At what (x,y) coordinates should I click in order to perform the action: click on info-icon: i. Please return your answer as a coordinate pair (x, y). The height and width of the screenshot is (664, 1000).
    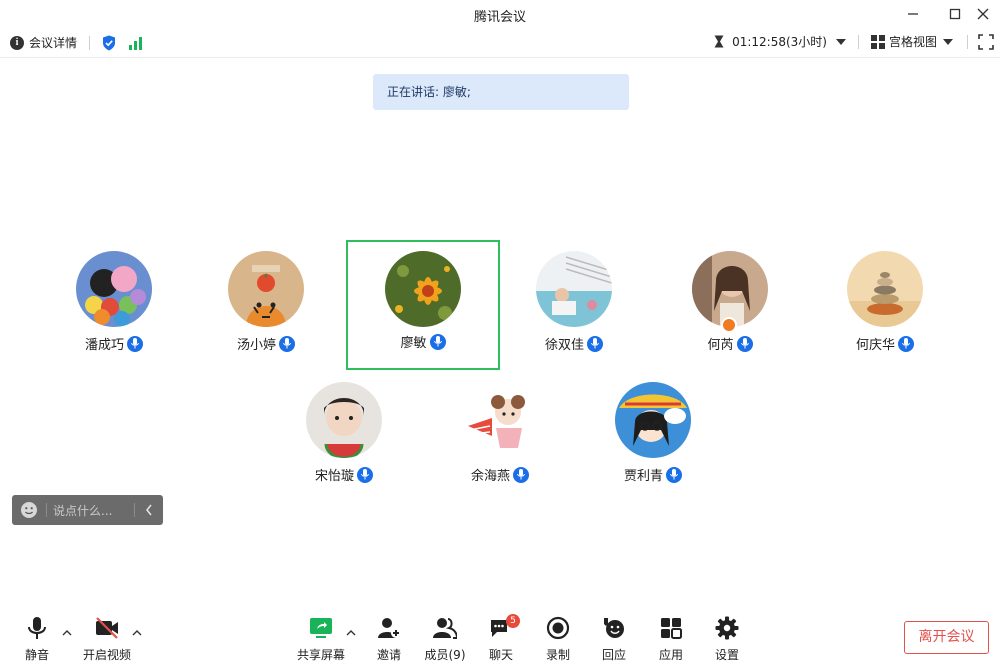
    Looking at the image, I should click on (17, 42).